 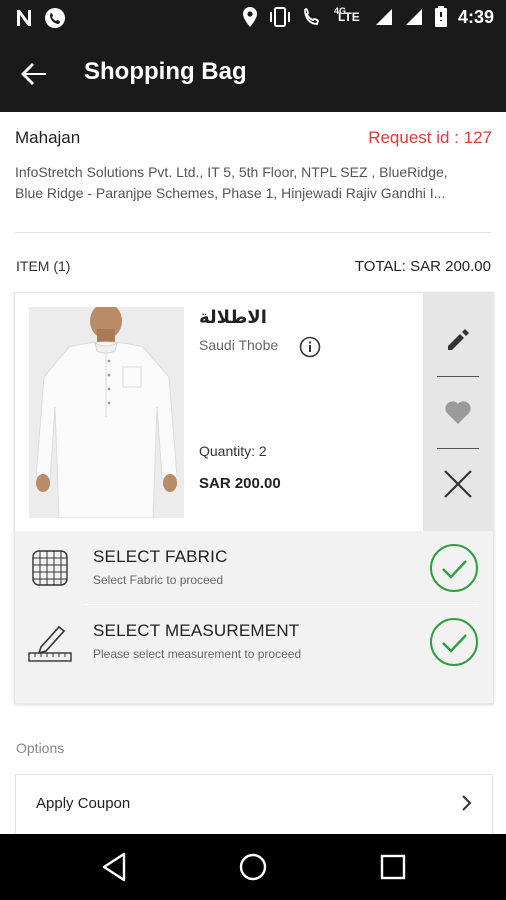 I want to click on product-image, so click(x=106, y=412).